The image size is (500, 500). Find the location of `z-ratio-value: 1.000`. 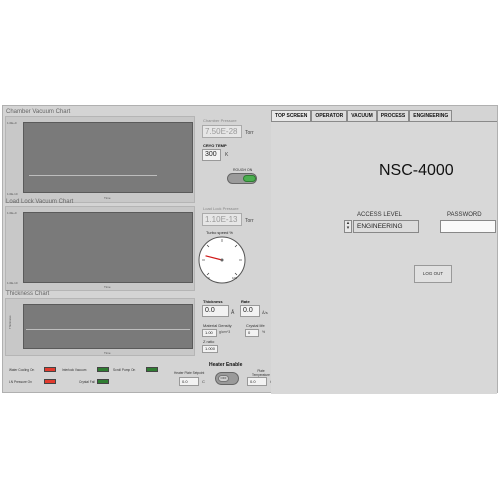

z-ratio-value: 1.000 is located at coordinates (210, 349).